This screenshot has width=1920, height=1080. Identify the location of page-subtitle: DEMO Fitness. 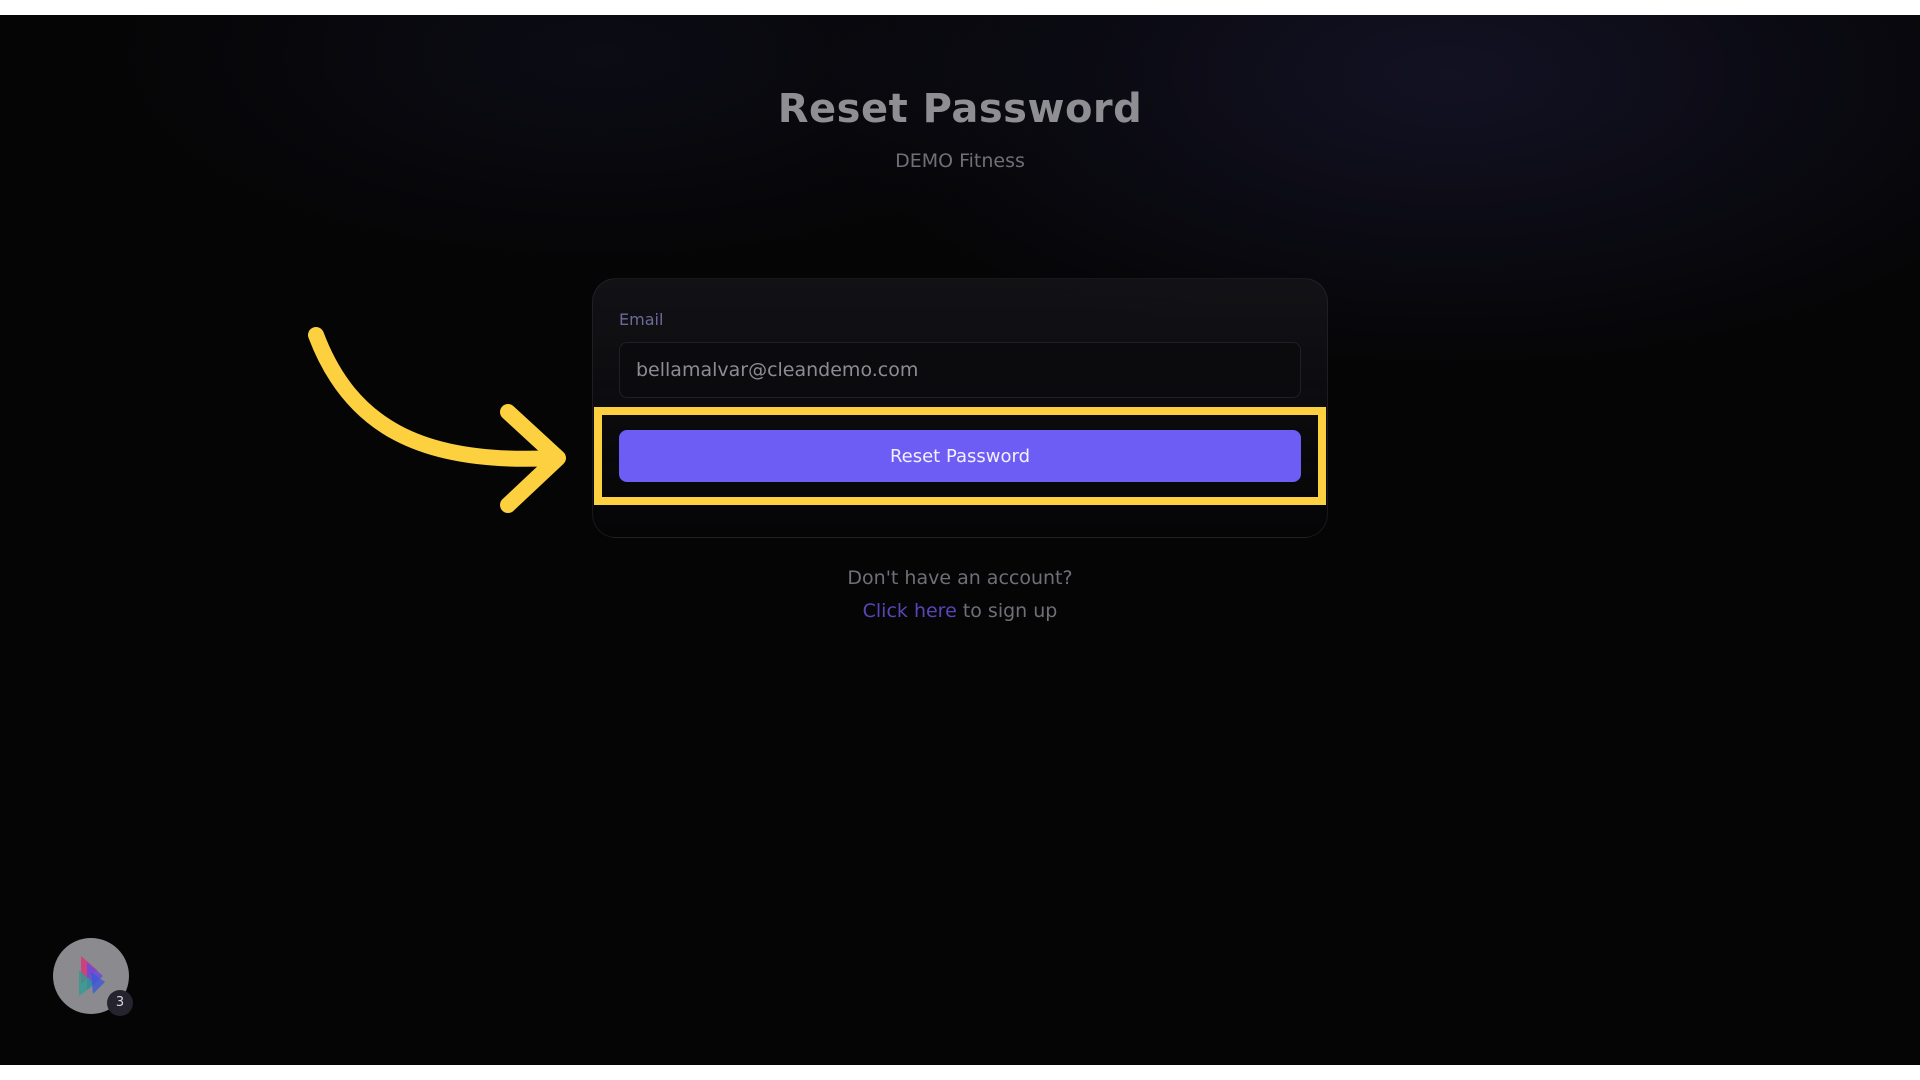
(960, 161).